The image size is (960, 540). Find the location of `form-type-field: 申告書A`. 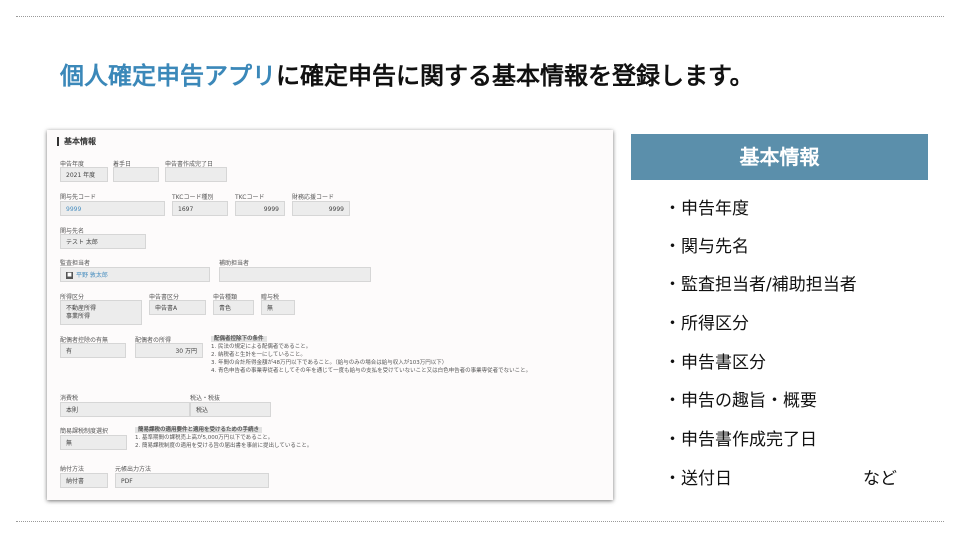

form-type-field: 申告書A is located at coordinates (177, 307).